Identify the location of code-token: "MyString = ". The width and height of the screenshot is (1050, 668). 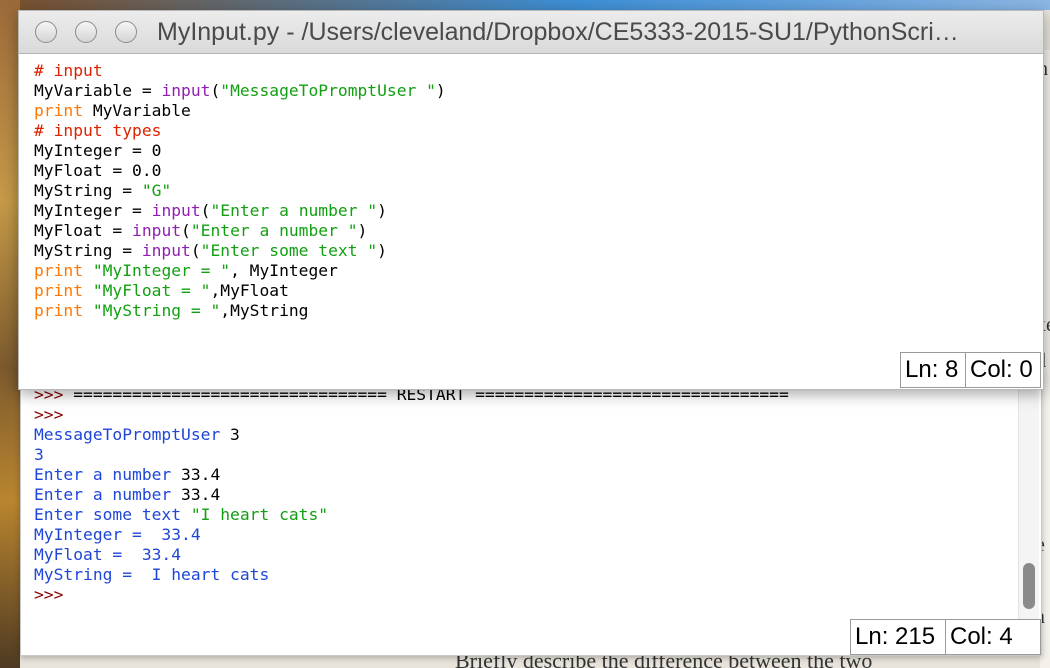
(156, 310).